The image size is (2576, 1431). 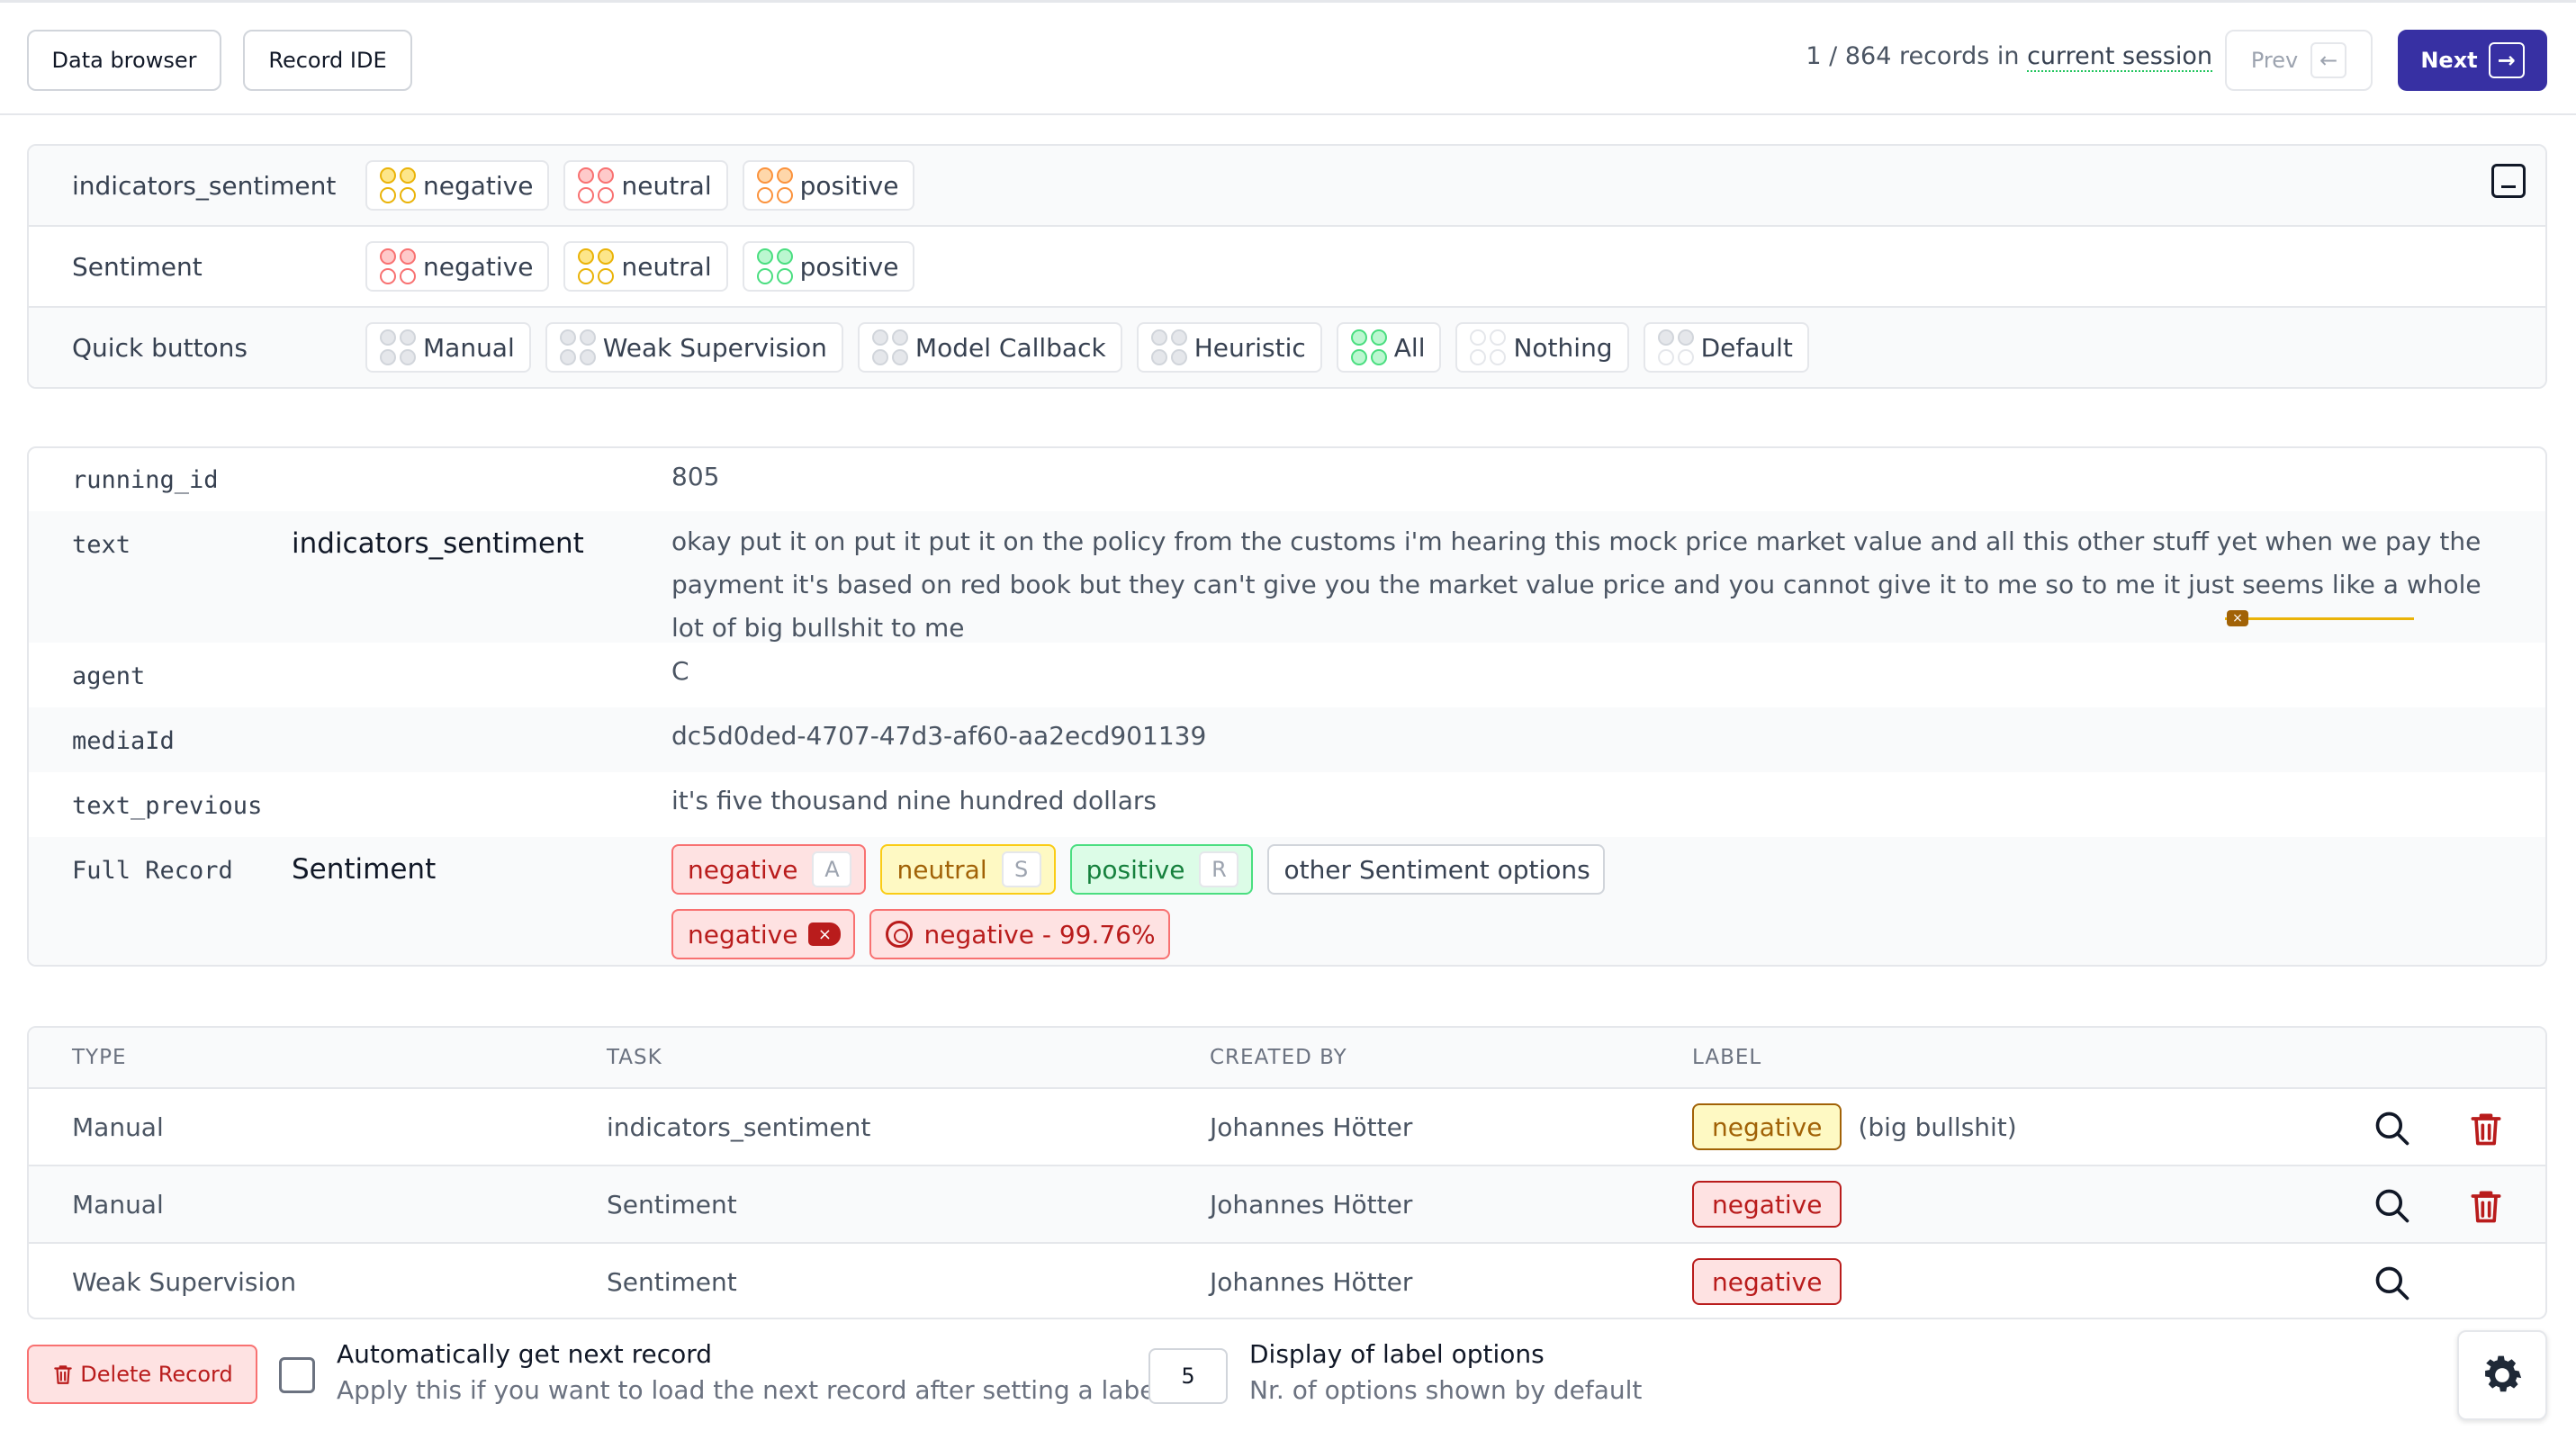 What do you see at coordinates (156, 1375) in the screenshot?
I see `delete-record-label: Delete Record` at bounding box center [156, 1375].